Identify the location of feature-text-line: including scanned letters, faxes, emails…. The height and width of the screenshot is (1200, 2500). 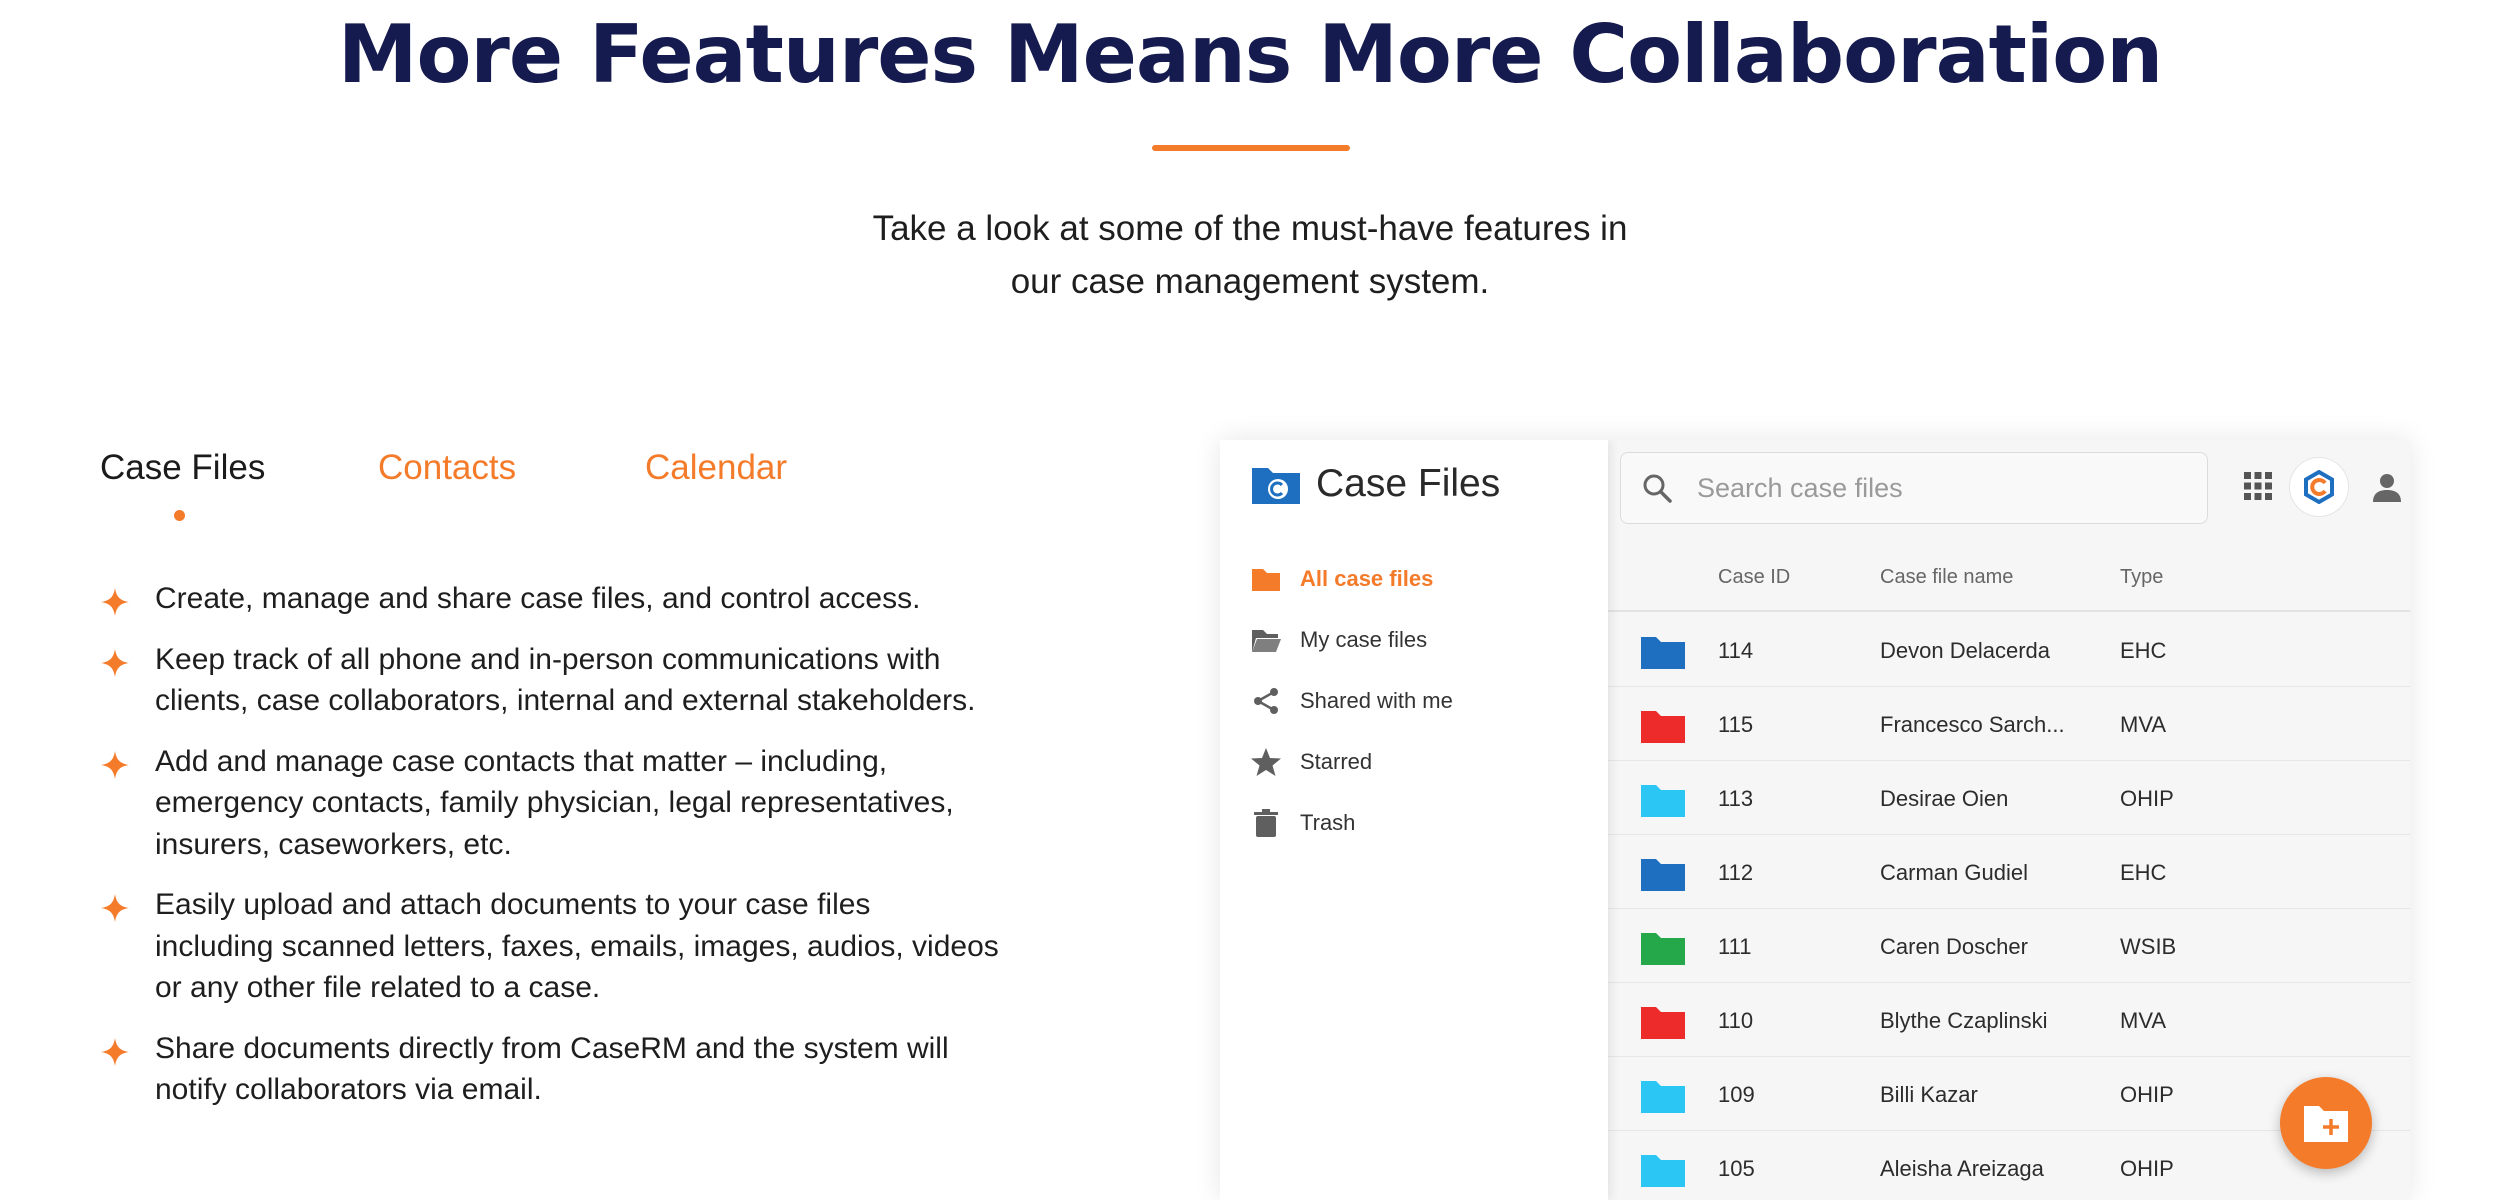
(577, 946).